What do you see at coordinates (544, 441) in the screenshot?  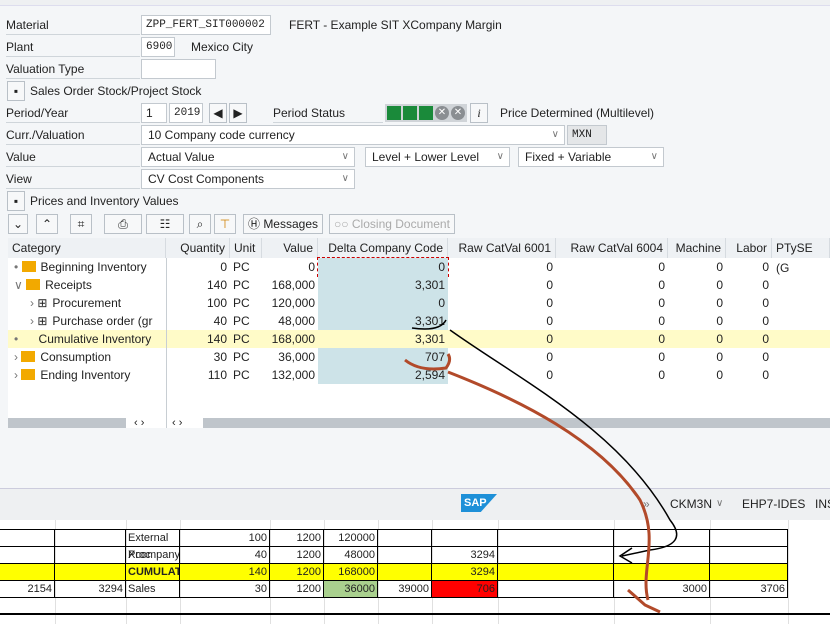 I see `black-arrow-annotation` at bounding box center [544, 441].